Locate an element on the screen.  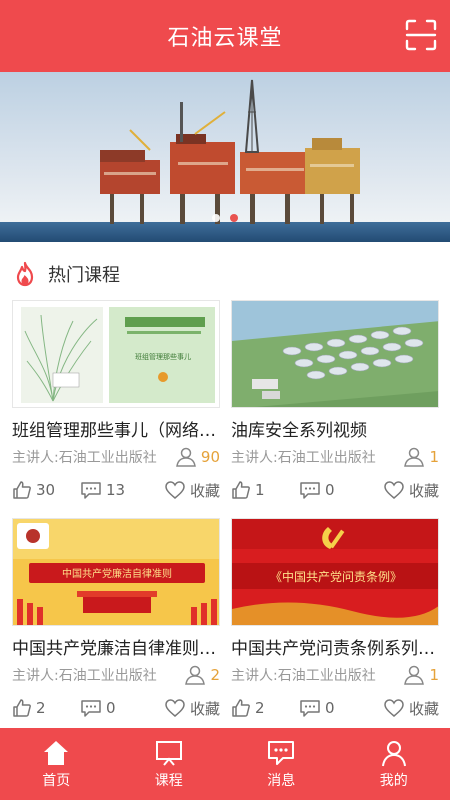
app-title: 石油云课堂 is located at coordinates (225, 38).